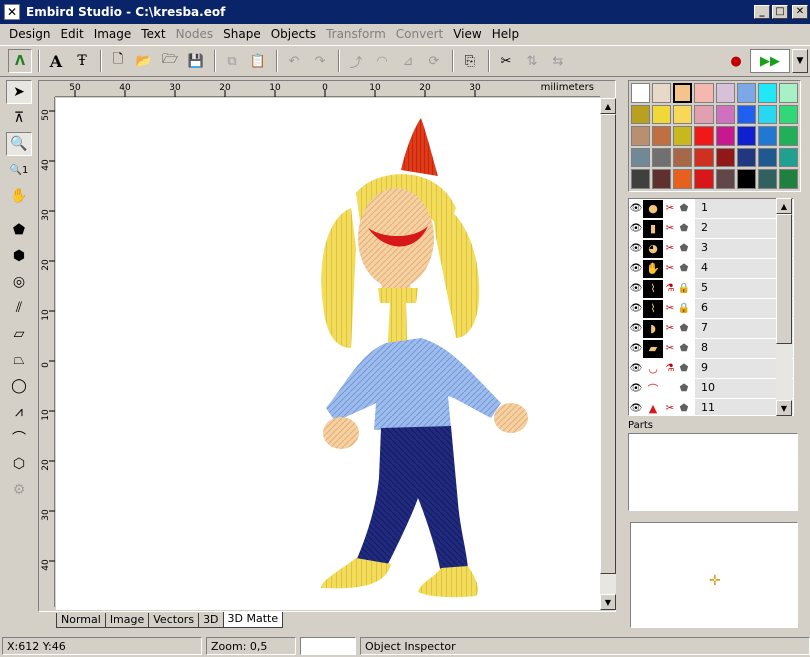  Describe the element at coordinates (127, 620) in the screenshot. I see `tab-image: Image` at that location.